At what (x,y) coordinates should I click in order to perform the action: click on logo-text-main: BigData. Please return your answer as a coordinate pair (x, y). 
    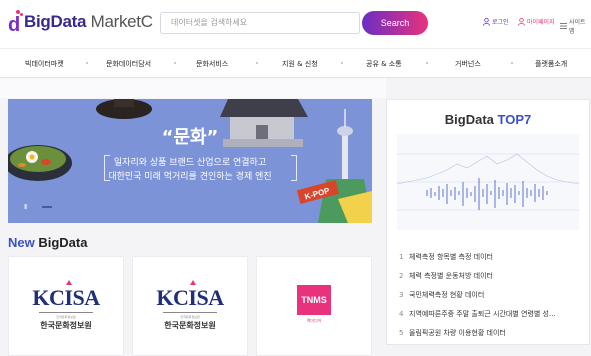
    Looking at the image, I should click on (55, 21).